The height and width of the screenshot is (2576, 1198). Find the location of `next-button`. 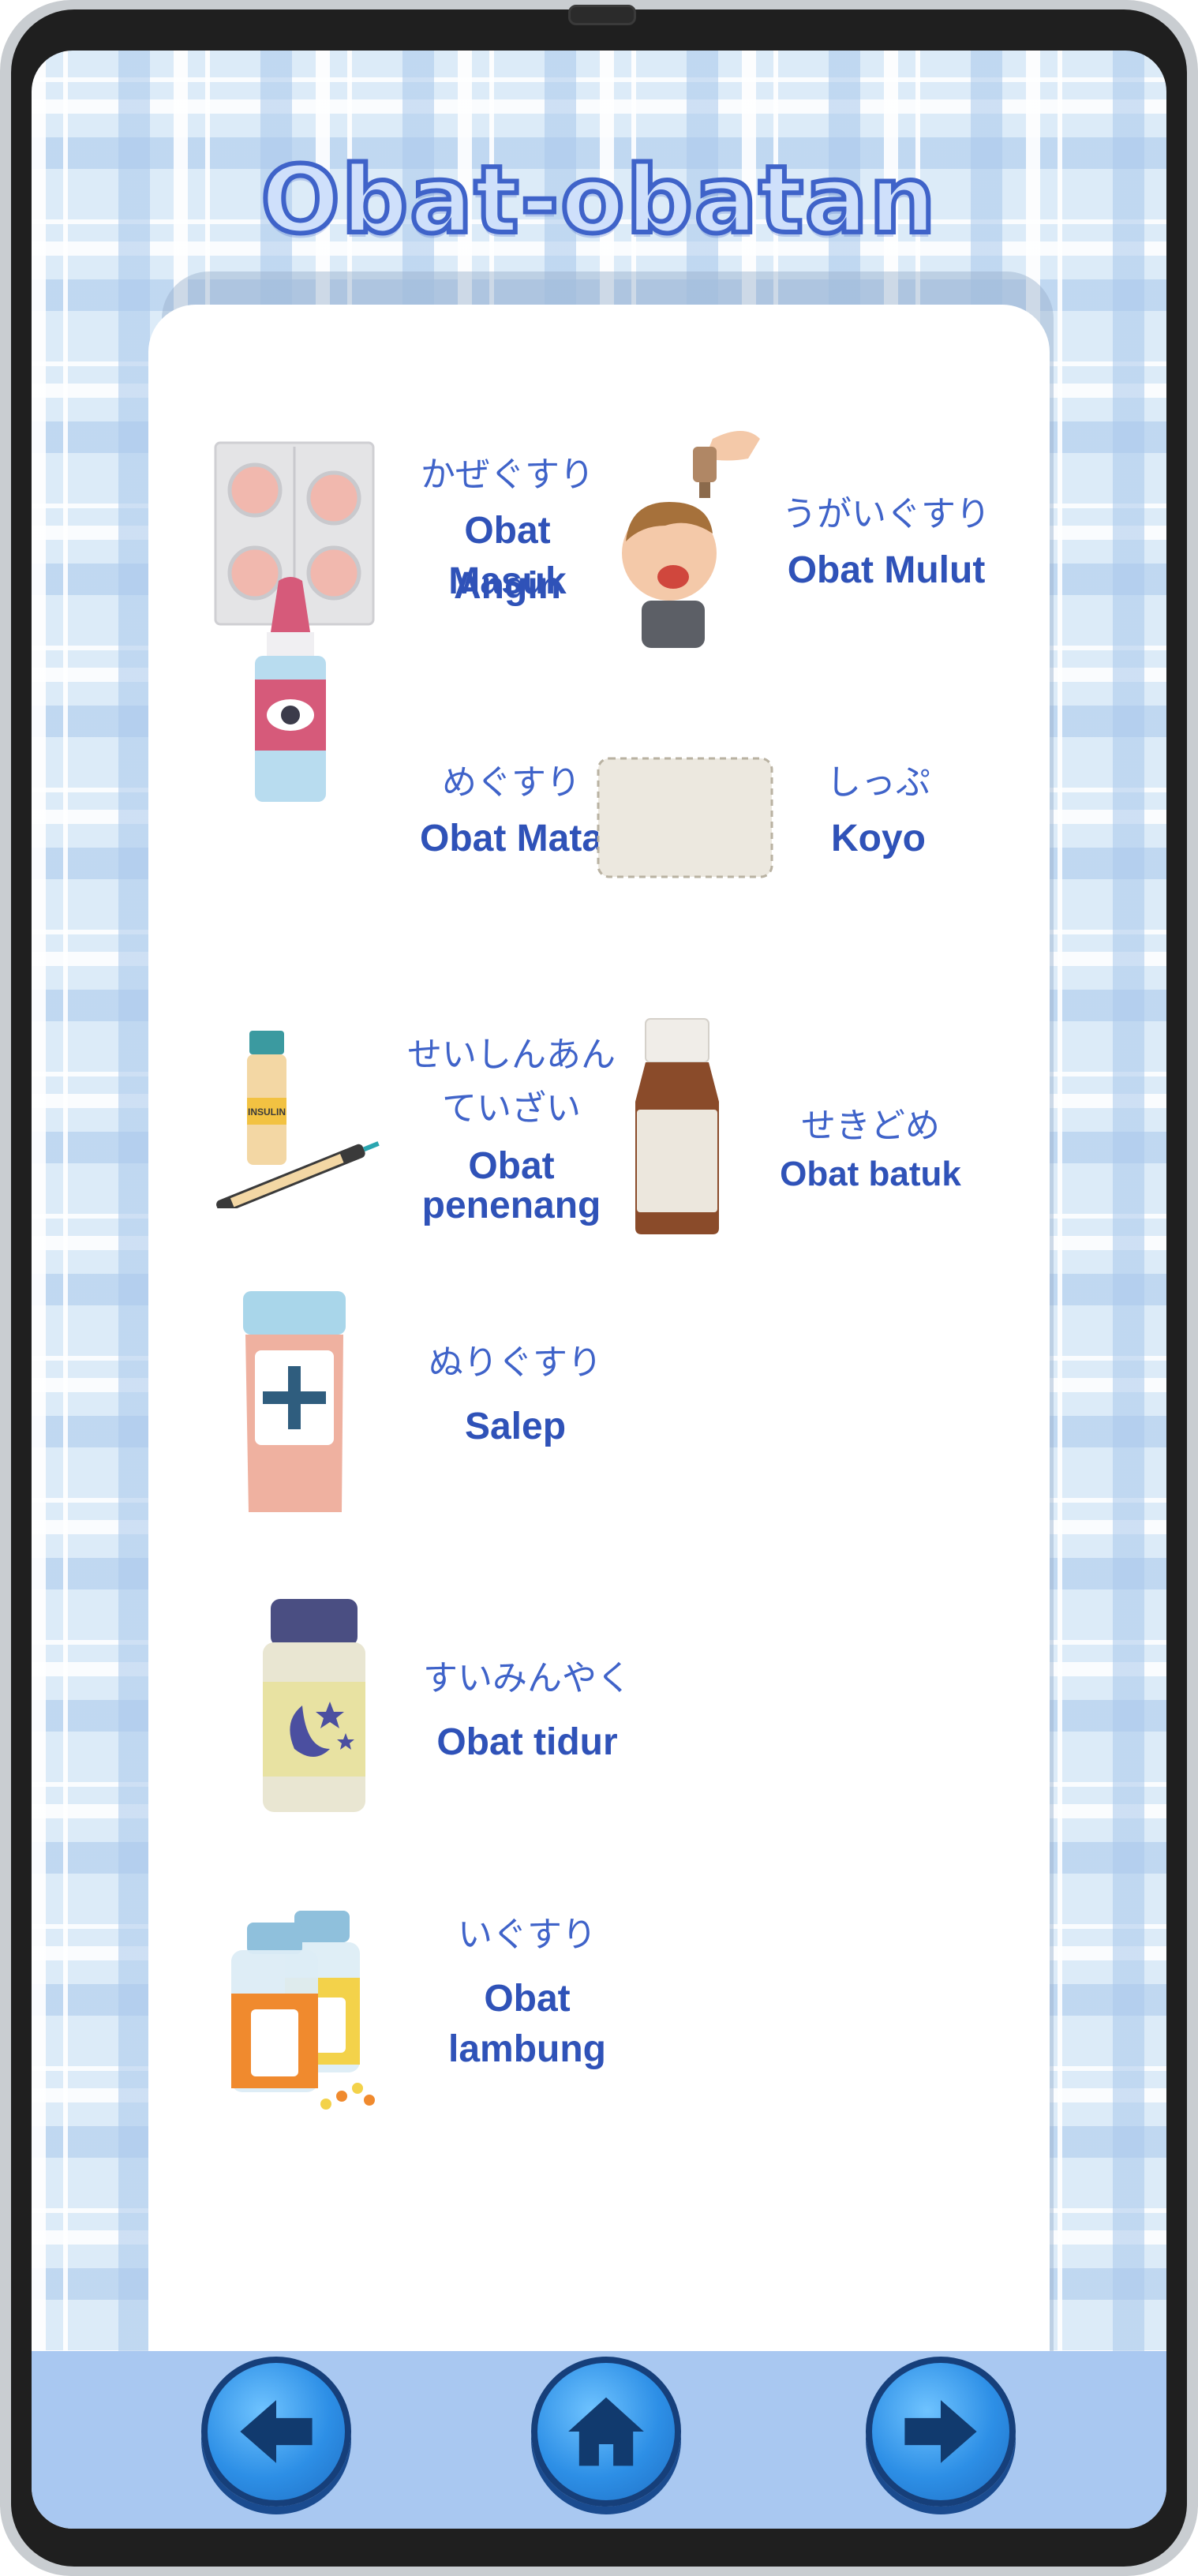

next-button is located at coordinates (941, 2432).